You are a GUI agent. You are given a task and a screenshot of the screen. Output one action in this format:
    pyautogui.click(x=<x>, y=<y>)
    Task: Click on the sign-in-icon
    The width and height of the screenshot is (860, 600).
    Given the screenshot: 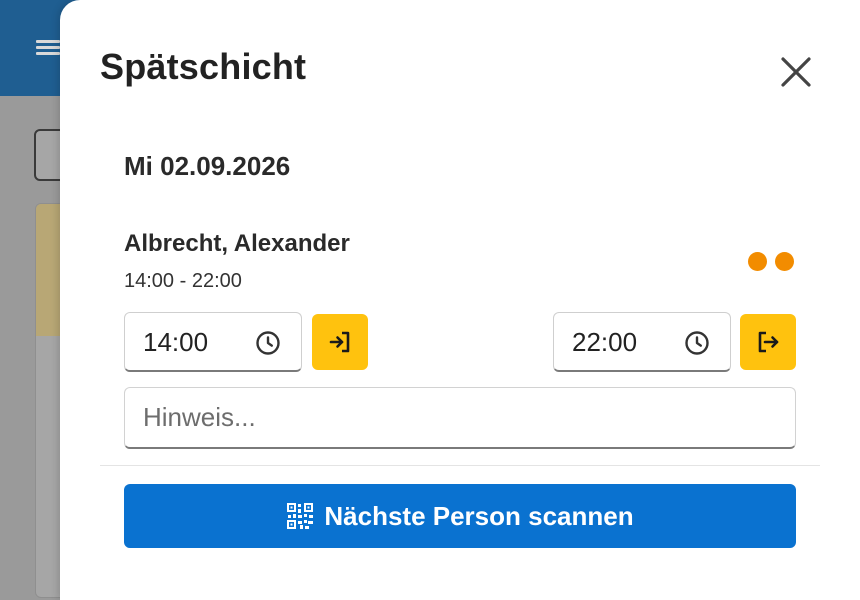 What is the action you would take?
    pyautogui.click(x=339, y=342)
    